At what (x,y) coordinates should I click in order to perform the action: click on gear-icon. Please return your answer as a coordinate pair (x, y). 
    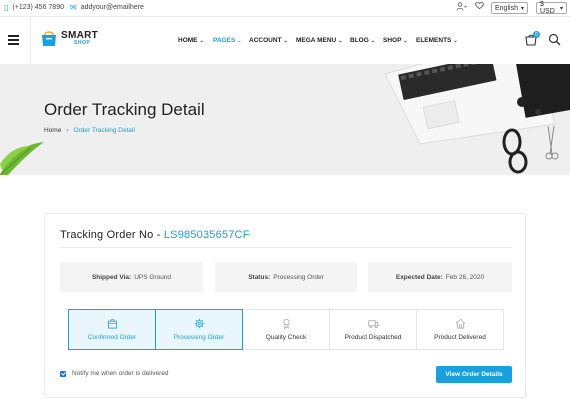
    Looking at the image, I should click on (199, 323).